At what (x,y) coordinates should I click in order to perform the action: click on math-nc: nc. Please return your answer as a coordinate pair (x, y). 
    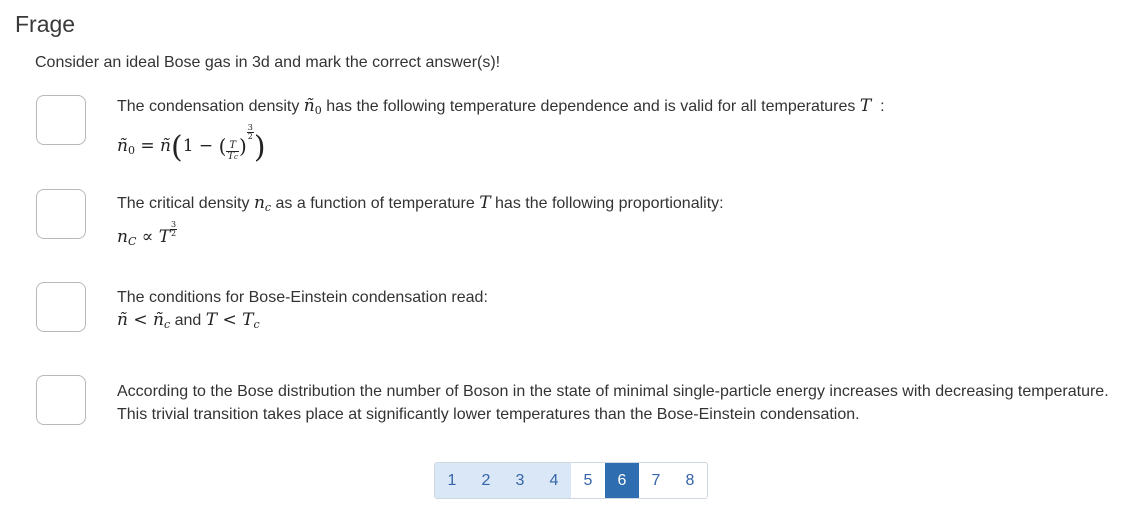
    Looking at the image, I should click on (262, 203).